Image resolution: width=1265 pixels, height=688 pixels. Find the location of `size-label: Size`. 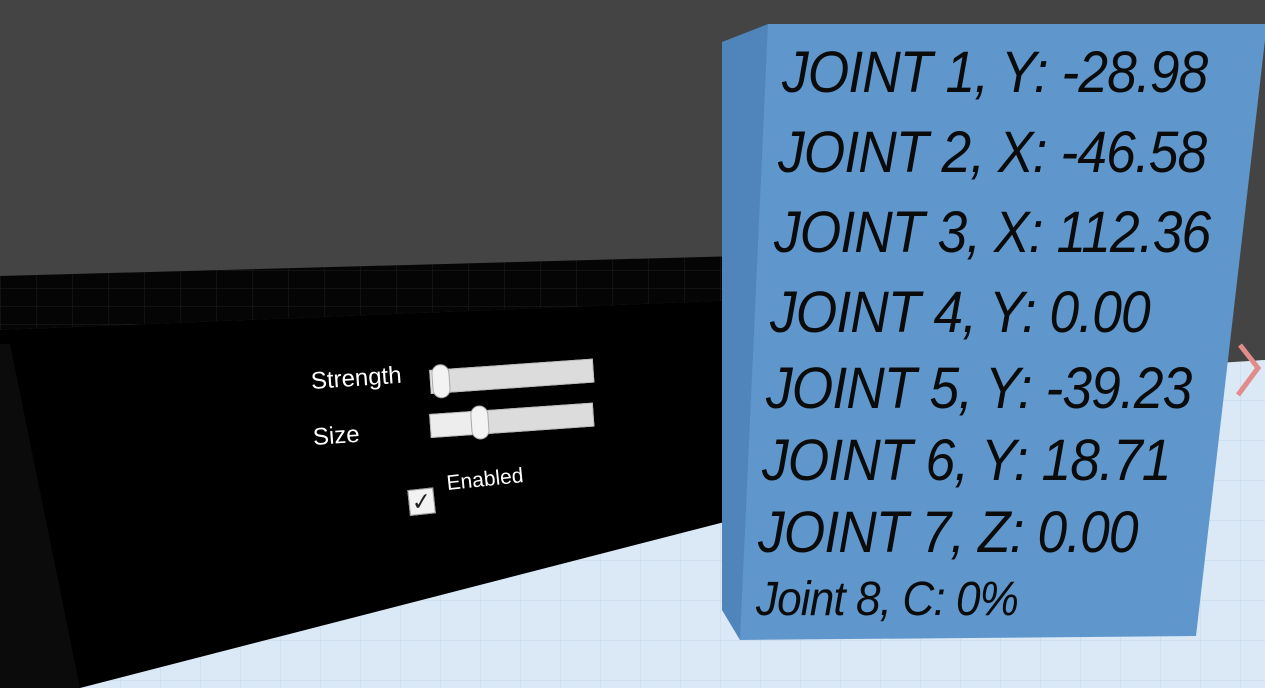

size-label: Size is located at coordinates (336, 436).